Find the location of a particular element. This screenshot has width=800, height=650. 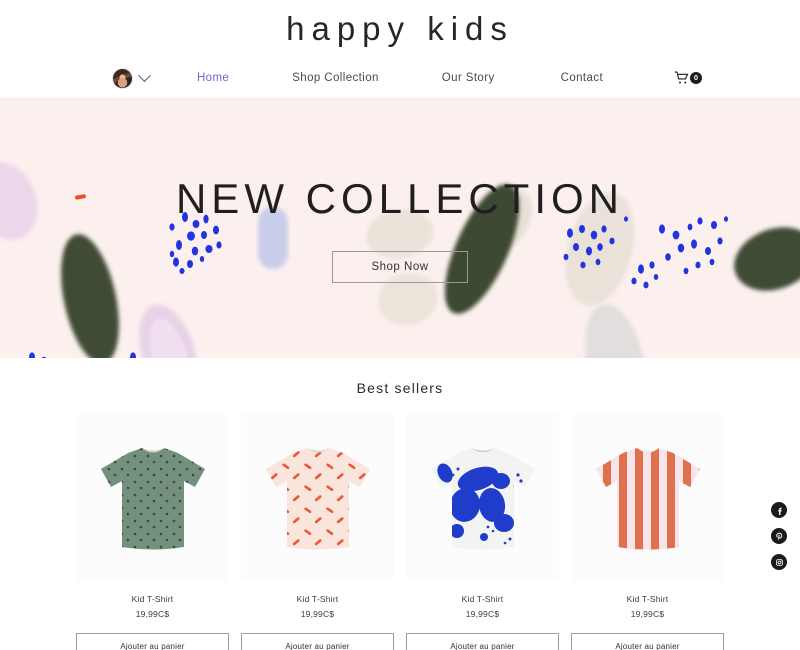

product-image-blue-blobs is located at coordinates (482, 498).